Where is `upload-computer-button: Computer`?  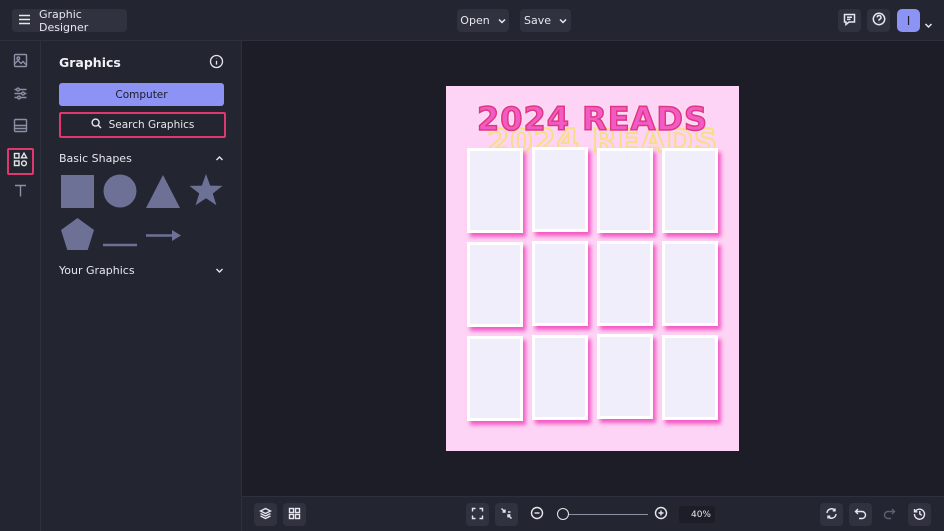
upload-computer-button: Computer is located at coordinates (141, 94).